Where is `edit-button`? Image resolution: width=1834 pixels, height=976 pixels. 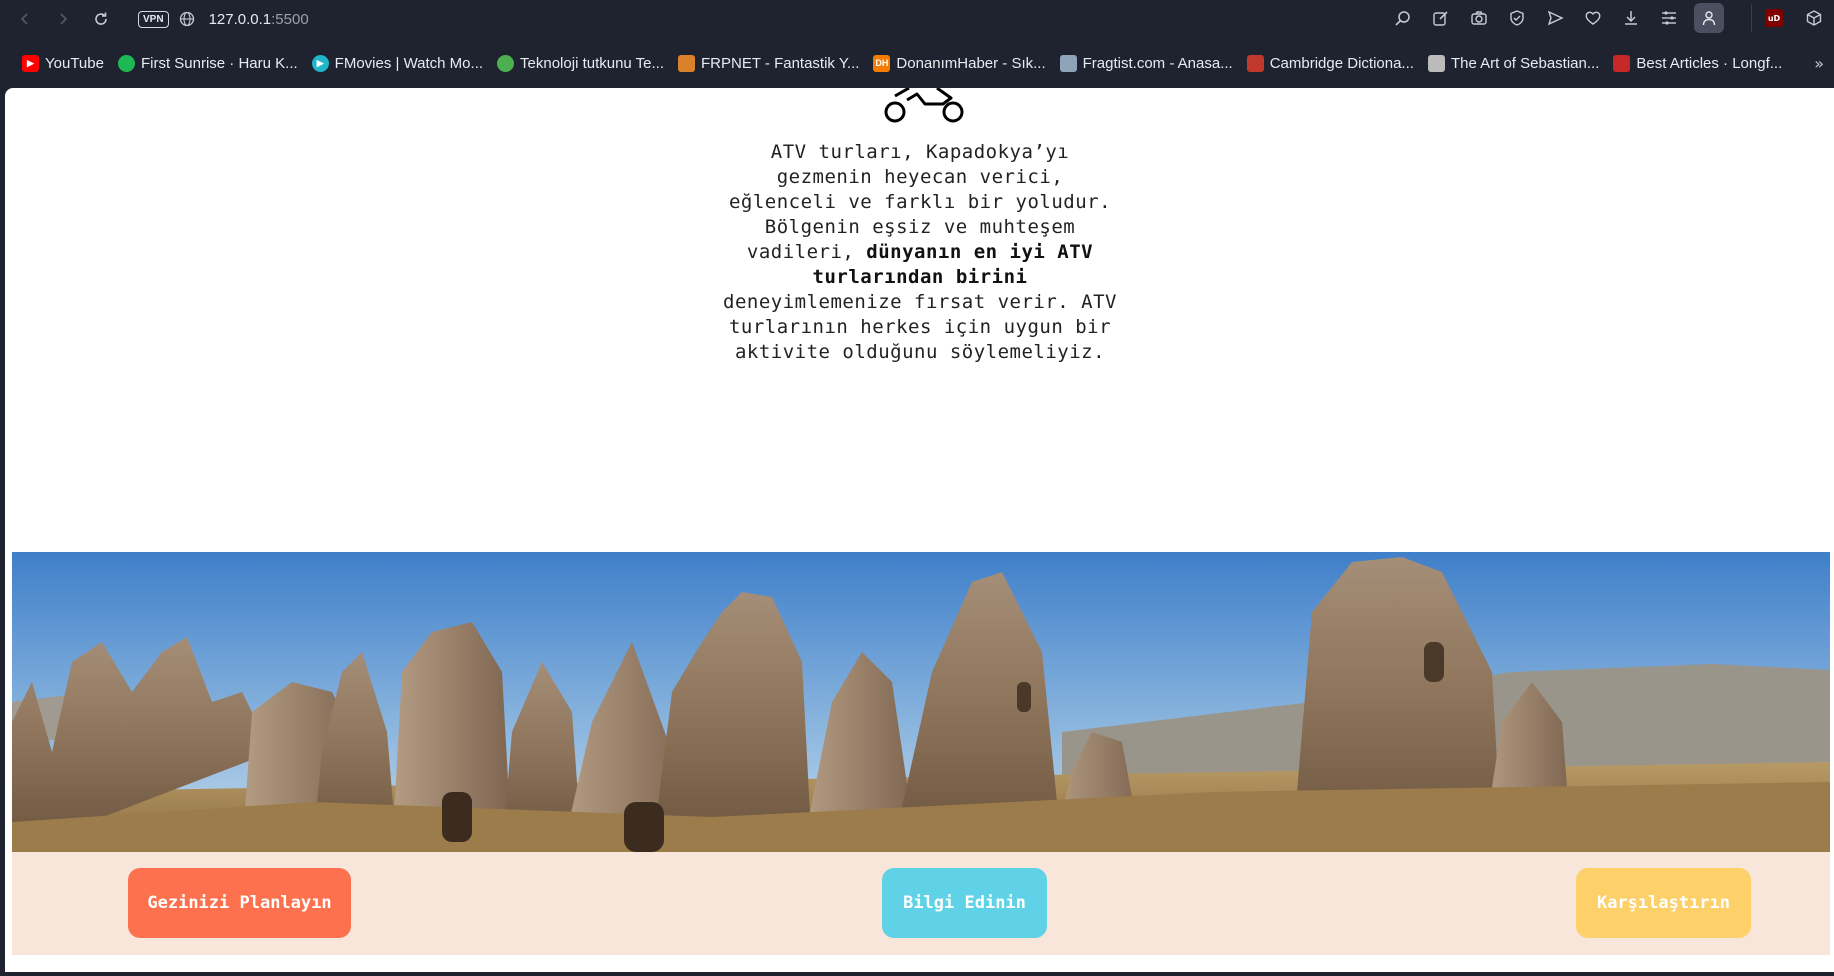 edit-button is located at coordinates (1441, 18).